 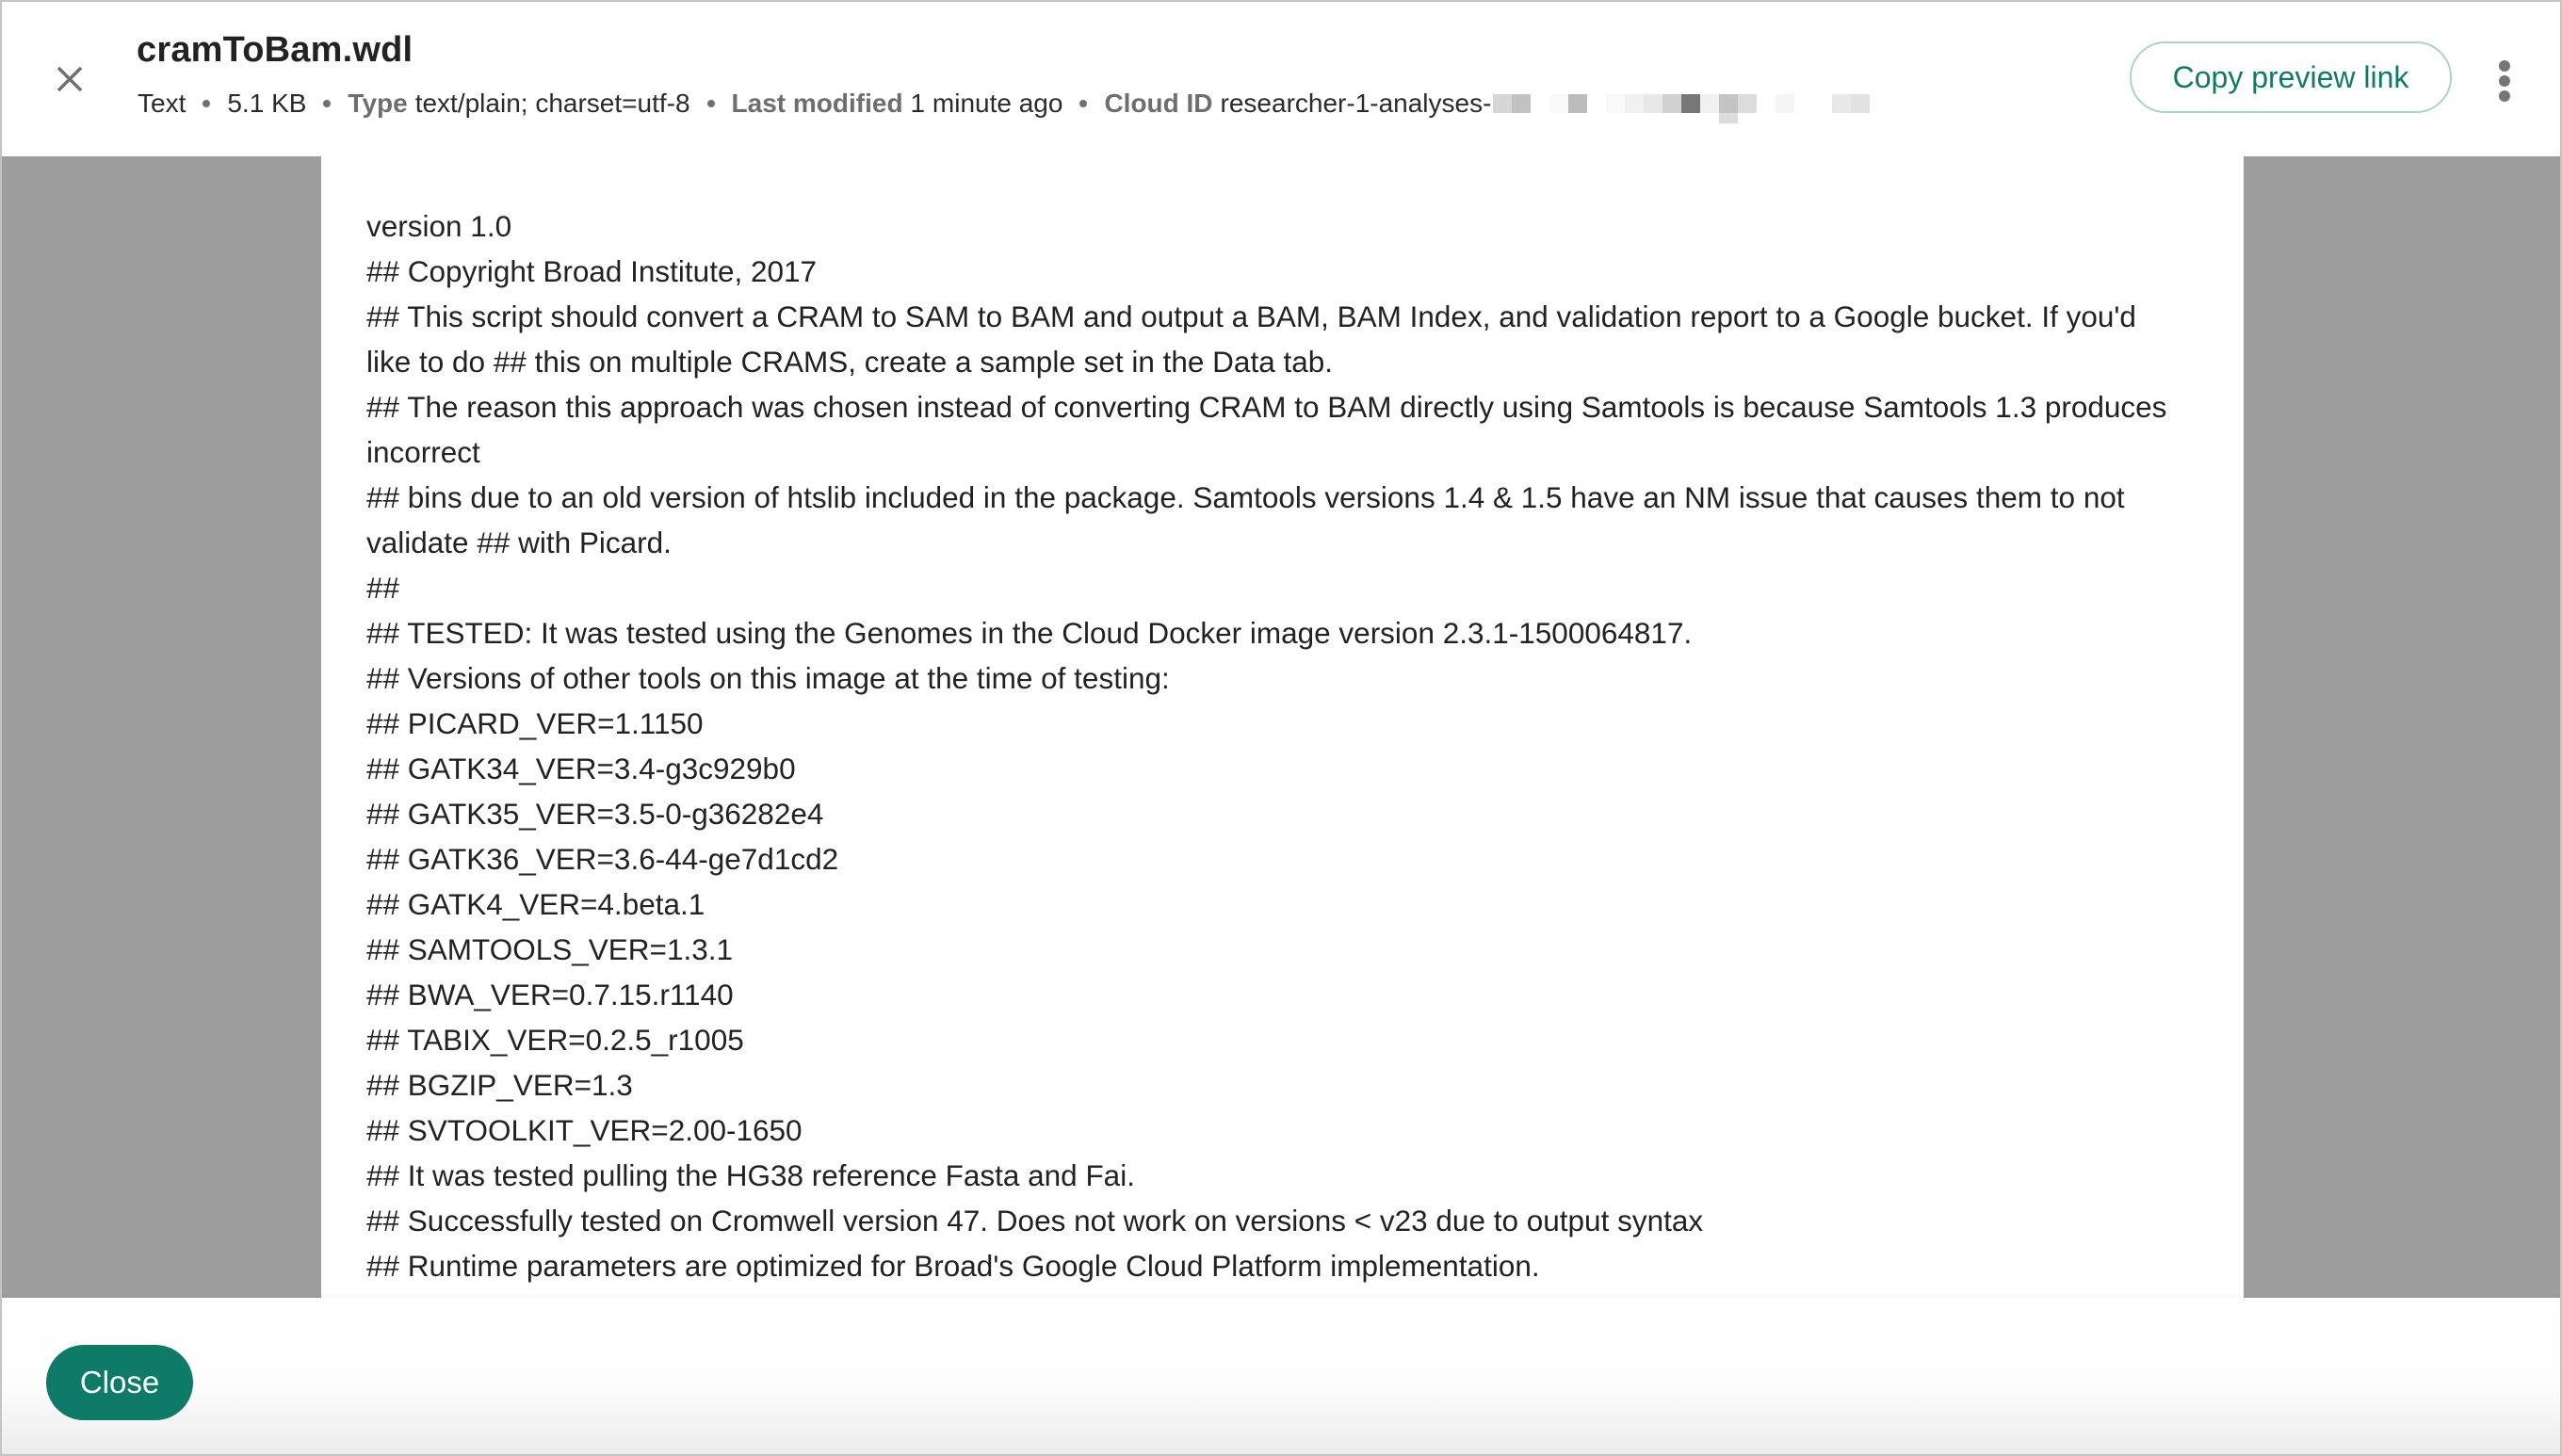 What do you see at coordinates (120, 1382) in the screenshot?
I see `close-button: Close` at bounding box center [120, 1382].